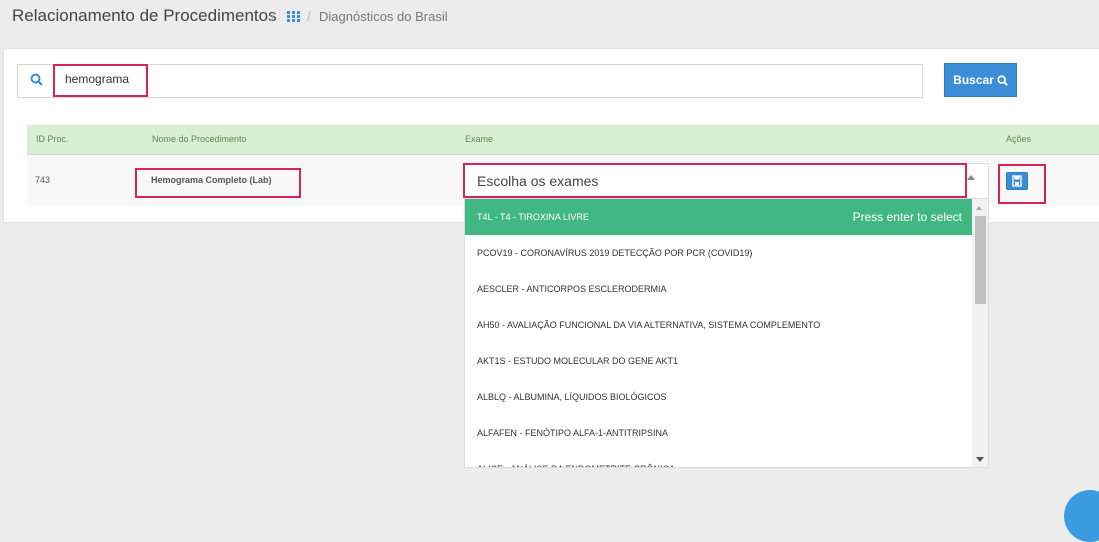  Describe the element at coordinates (718, 459) in the screenshot. I see `dropdown-option: ALICE - ANÁLISE DA ENDOMETRITE CRÔNICA` at that location.